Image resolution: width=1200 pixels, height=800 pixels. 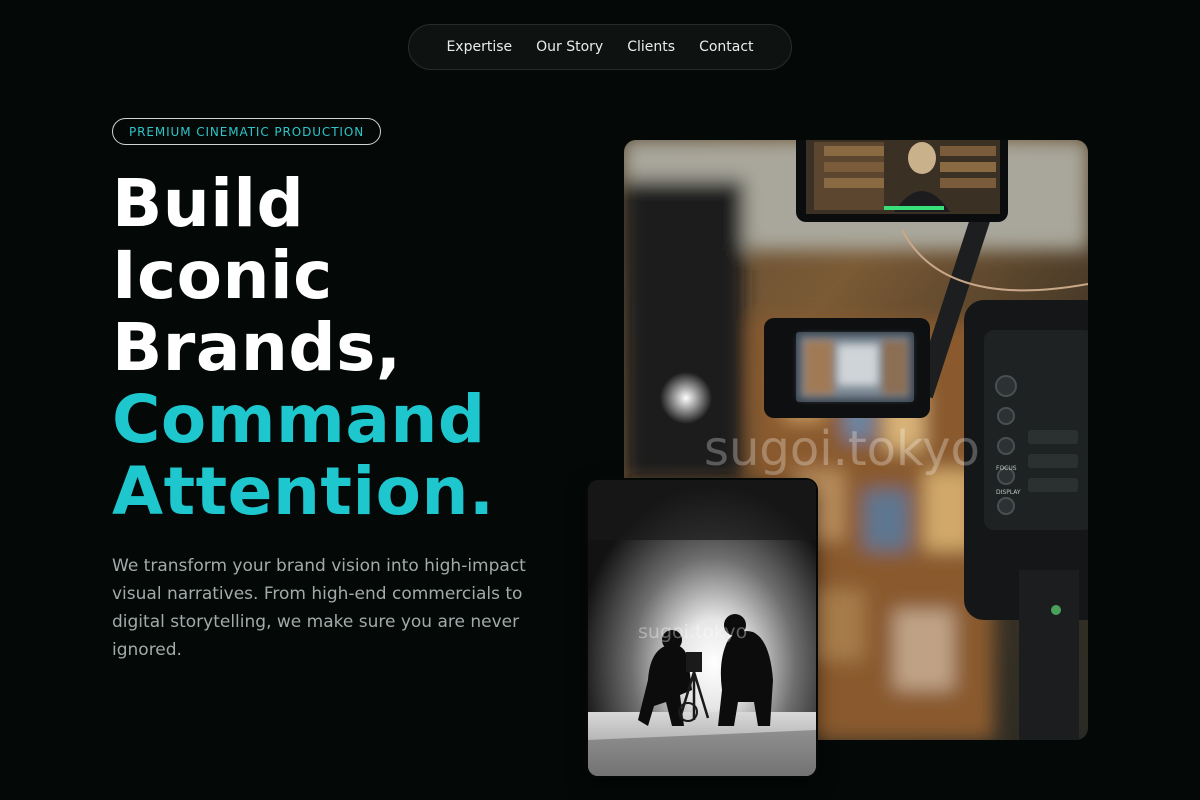 I want to click on small-image-watermark: sugoi.tokyo, so click(x=692, y=632).